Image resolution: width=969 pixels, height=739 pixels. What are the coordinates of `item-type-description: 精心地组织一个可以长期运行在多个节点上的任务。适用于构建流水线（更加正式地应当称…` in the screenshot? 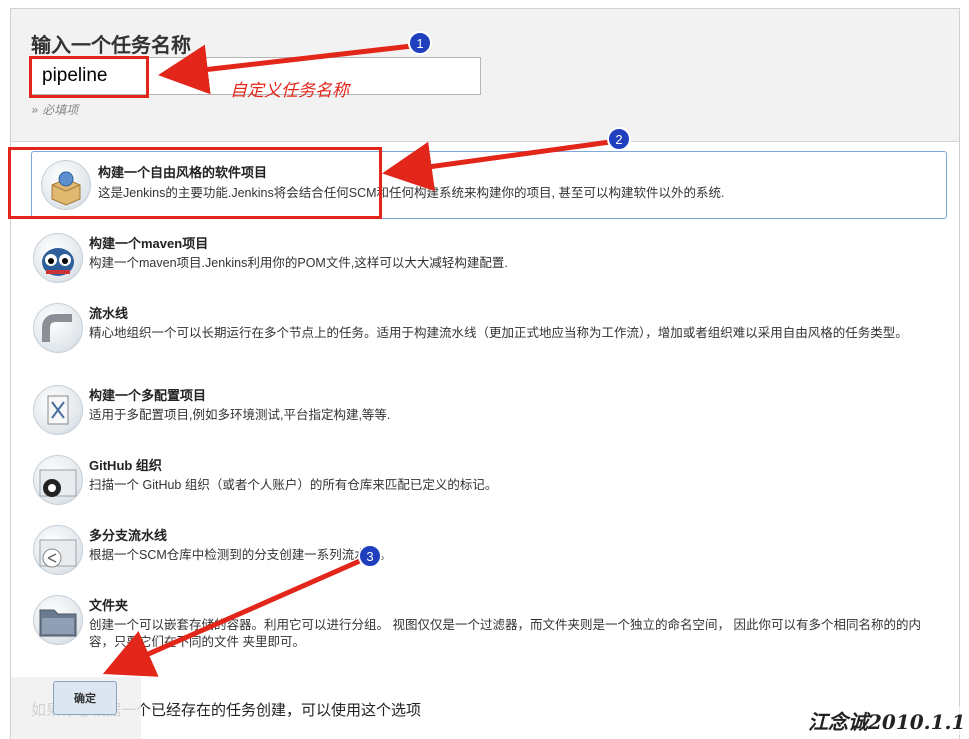 It's located at (498, 333).